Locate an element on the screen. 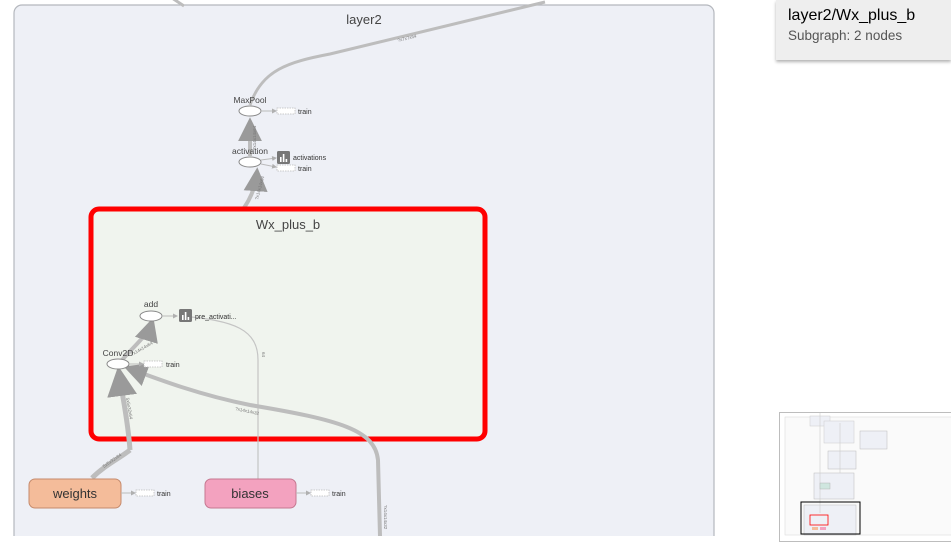  add-label: add is located at coordinates (151, 304).